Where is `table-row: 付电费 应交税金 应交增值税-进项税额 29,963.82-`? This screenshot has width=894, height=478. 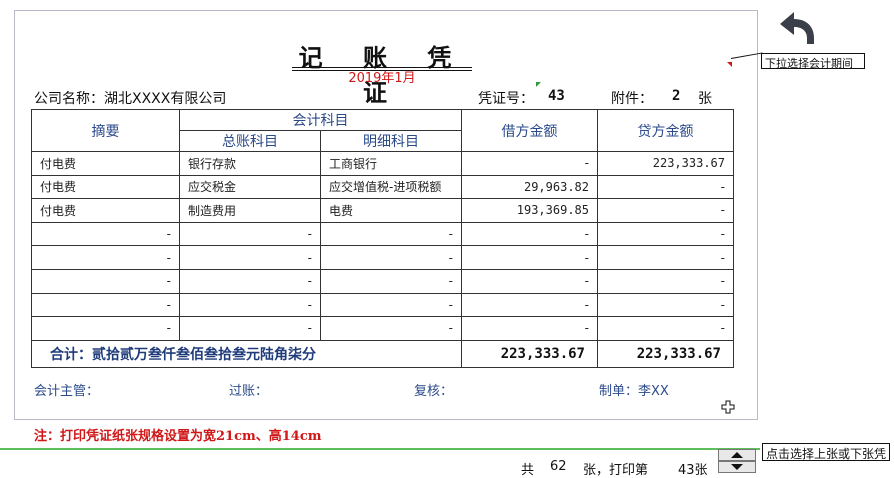
table-row: 付电费 应交税金 应交增值税-进项税额 29,963.82- is located at coordinates (382, 187).